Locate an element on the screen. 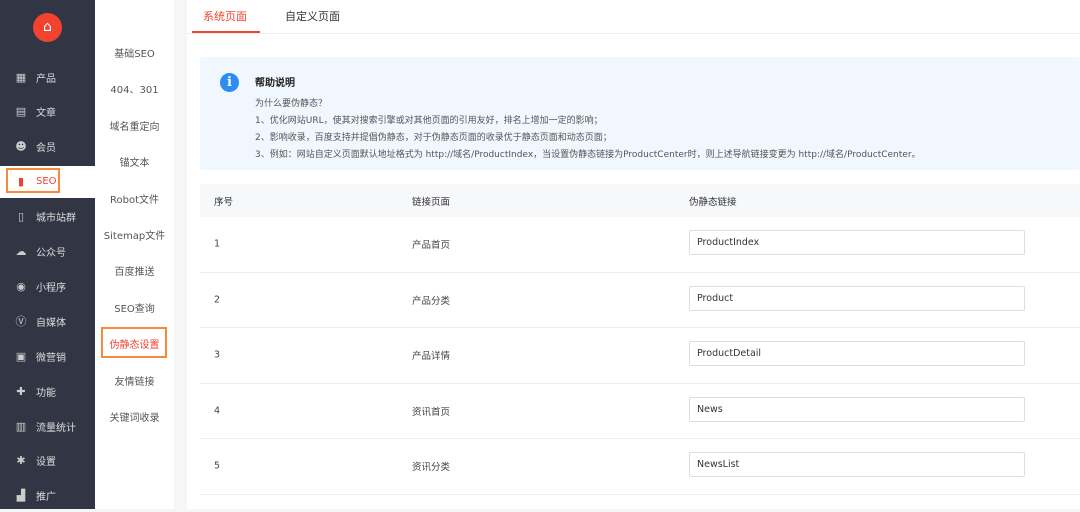  sidebar-item-label: 设置 is located at coordinates (46, 463).